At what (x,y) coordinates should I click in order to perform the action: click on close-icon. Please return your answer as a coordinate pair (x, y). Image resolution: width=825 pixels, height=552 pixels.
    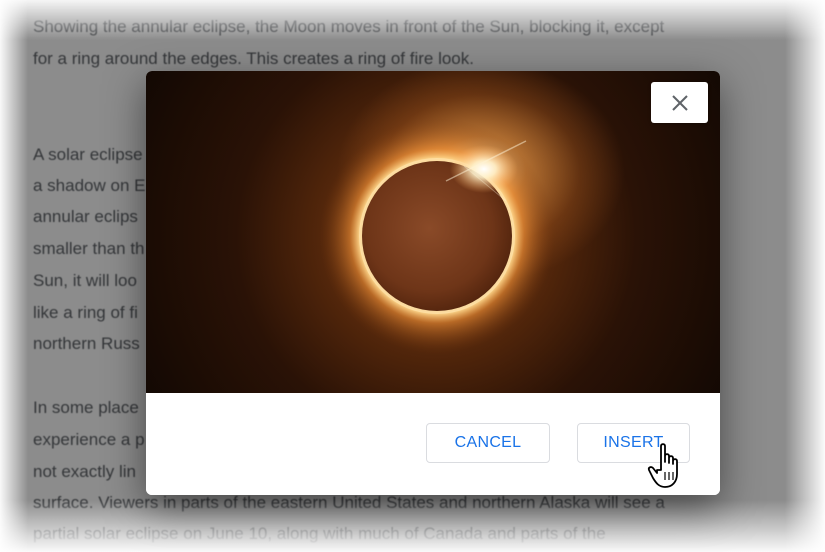
    Looking at the image, I should click on (679, 102).